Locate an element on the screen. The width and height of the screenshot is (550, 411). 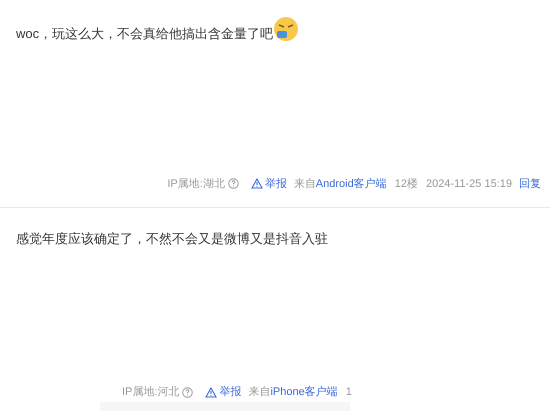
floor-number: 1 is located at coordinates (349, 392).